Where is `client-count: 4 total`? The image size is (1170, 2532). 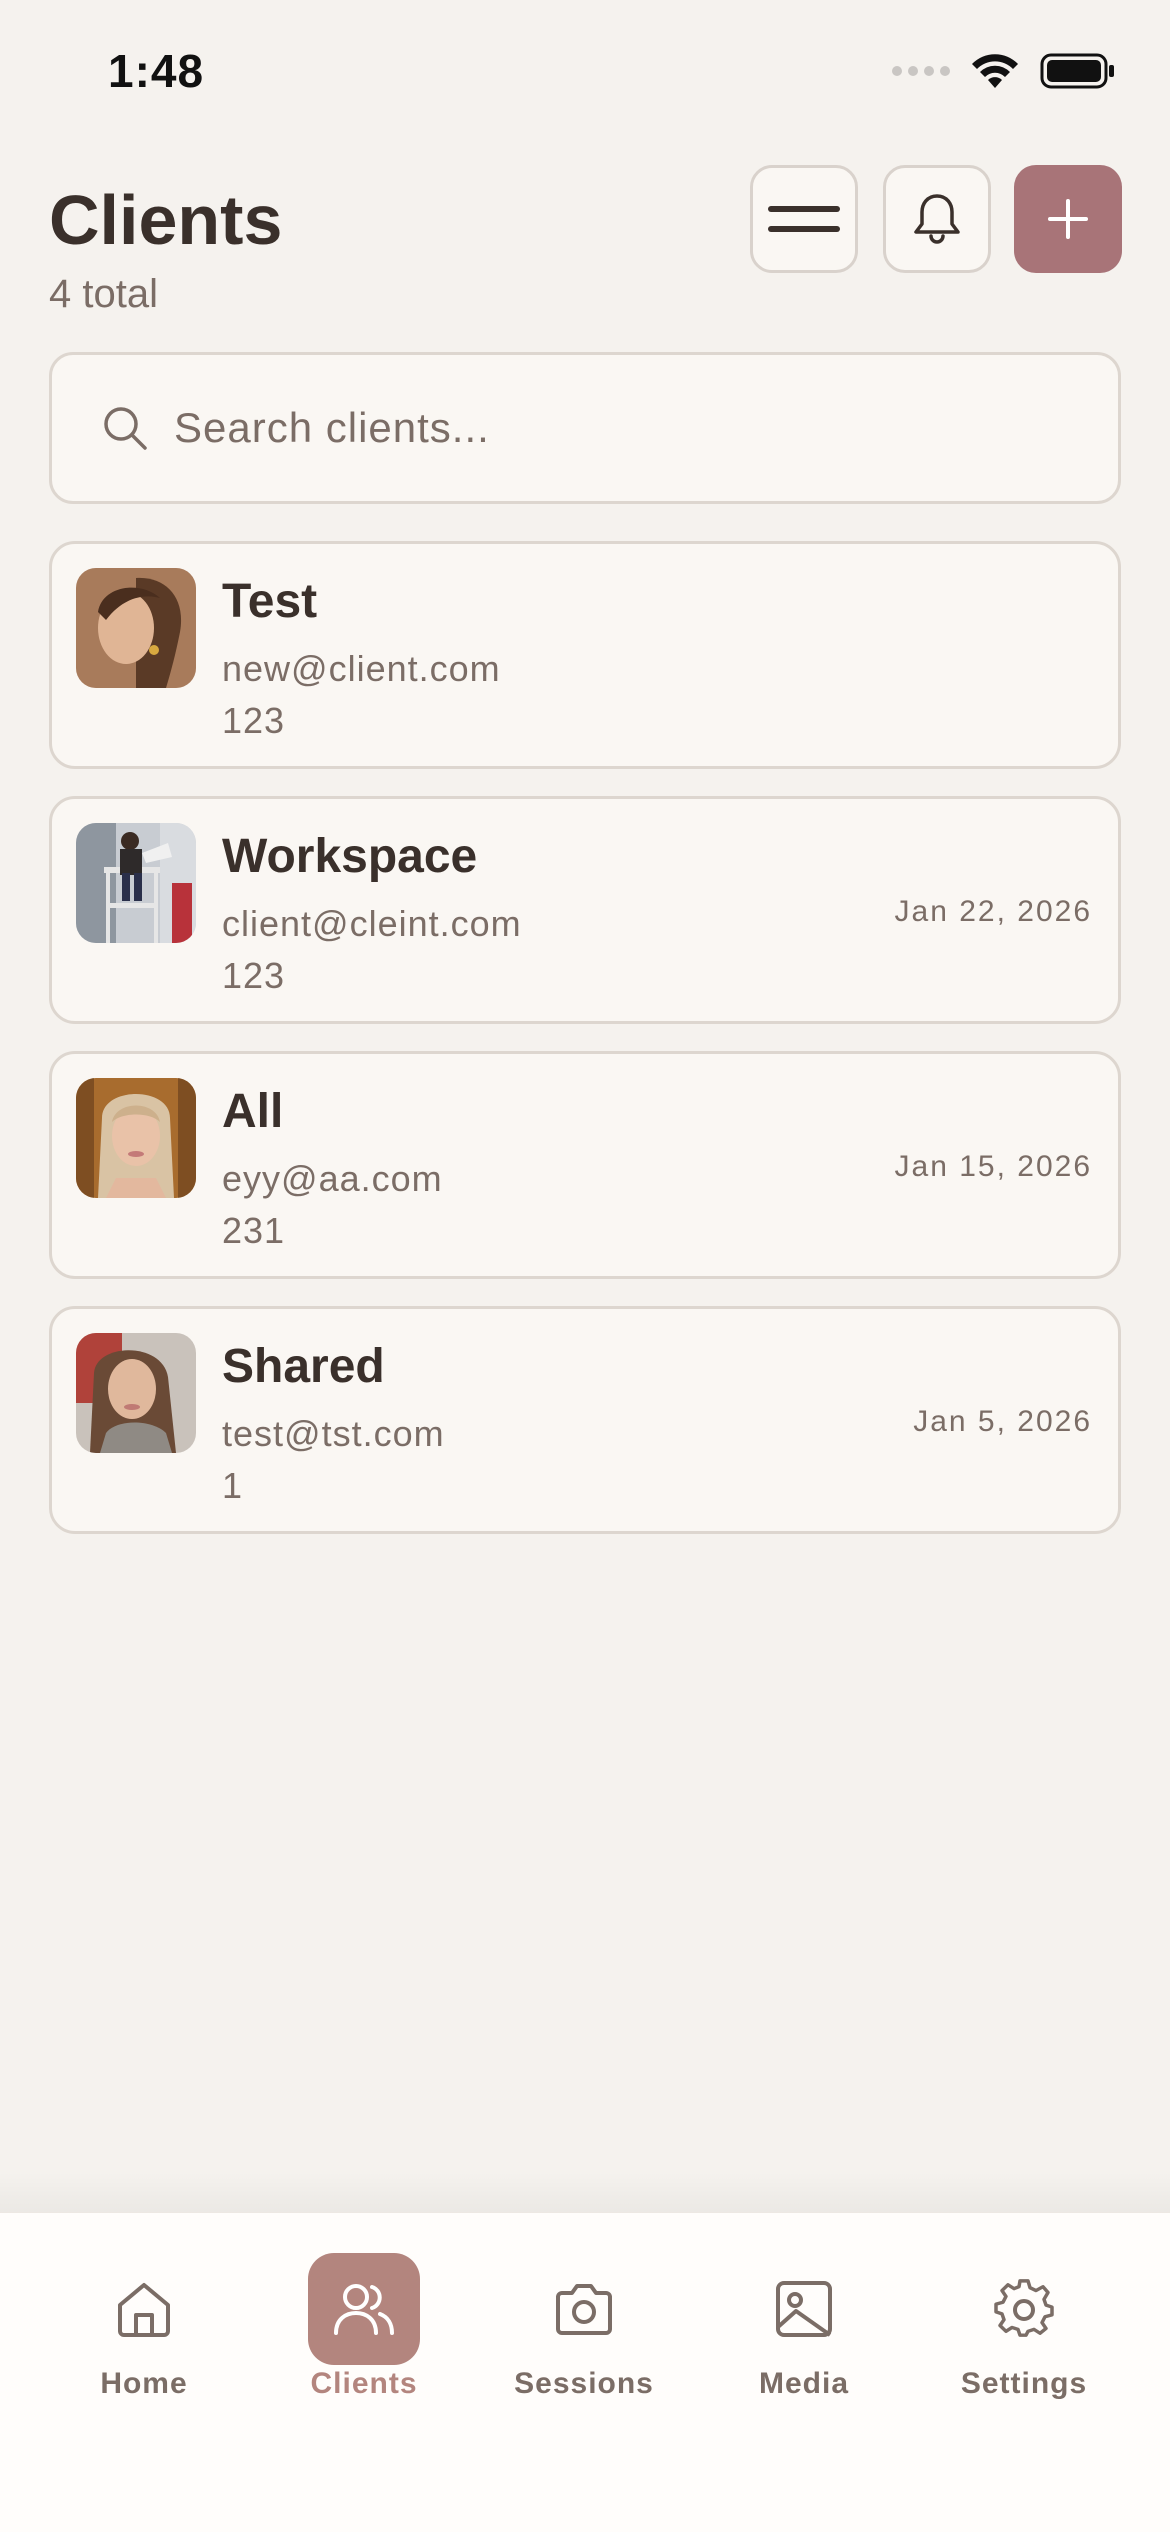 client-count: 4 total is located at coordinates (103, 294).